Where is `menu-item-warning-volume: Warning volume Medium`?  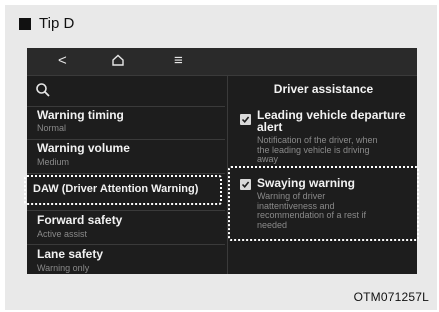 menu-item-warning-volume: Warning volume Medium is located at coordinates (126, 156).